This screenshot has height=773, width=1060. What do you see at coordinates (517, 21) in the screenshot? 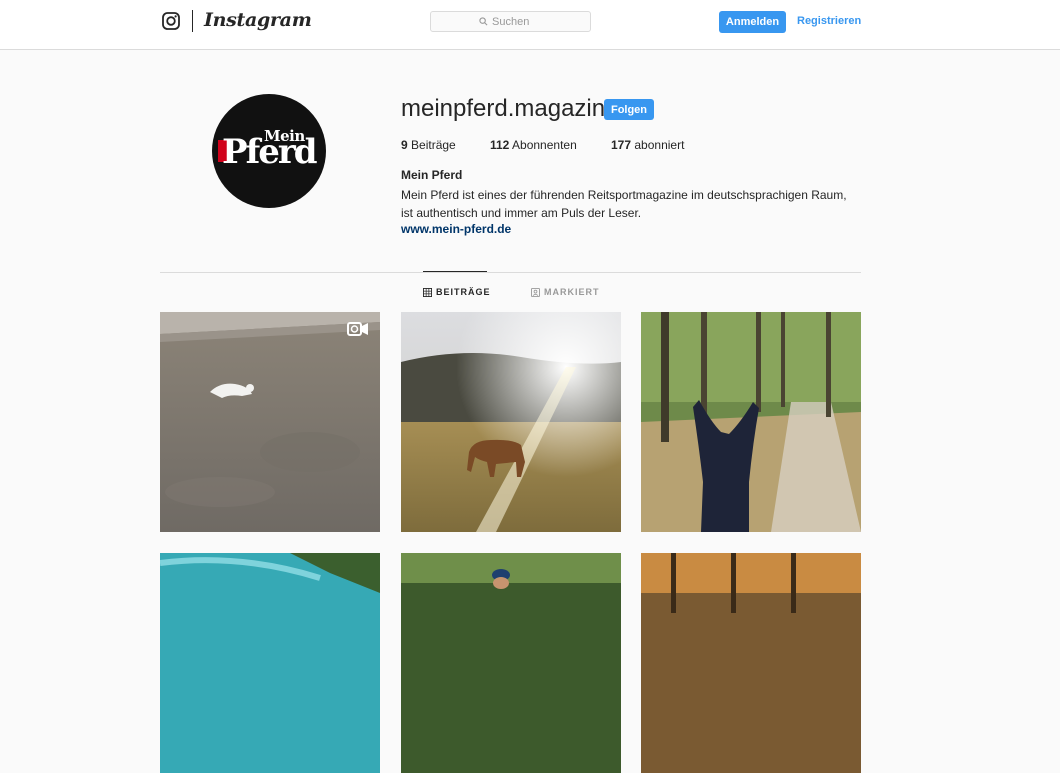
I see `search-input` at bounding box center [517, 21].